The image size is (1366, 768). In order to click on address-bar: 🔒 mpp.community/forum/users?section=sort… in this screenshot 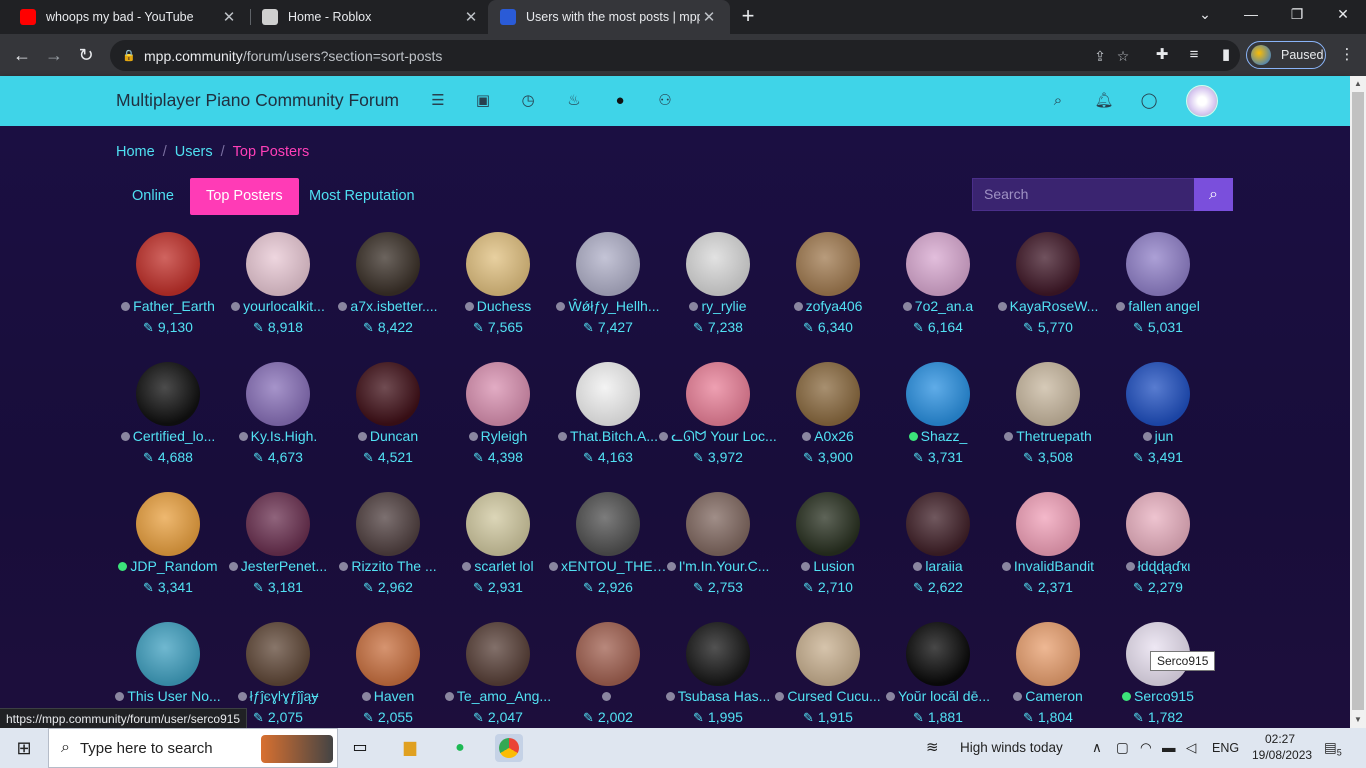, I will do `click(675, 55)`.